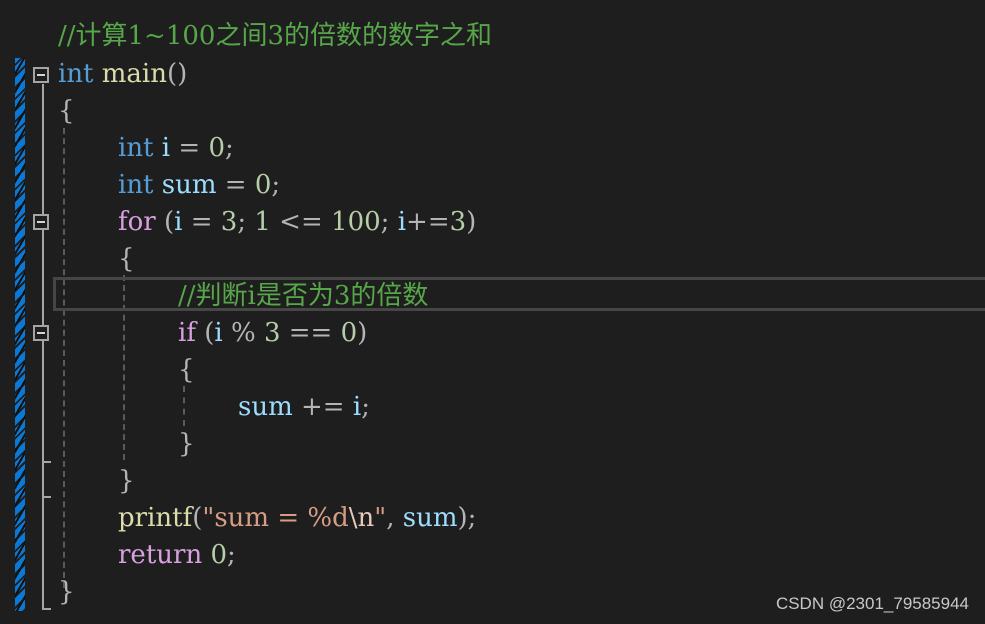  I want to click on code-line: //判断i是否为3的倍数, so click(303, 296).